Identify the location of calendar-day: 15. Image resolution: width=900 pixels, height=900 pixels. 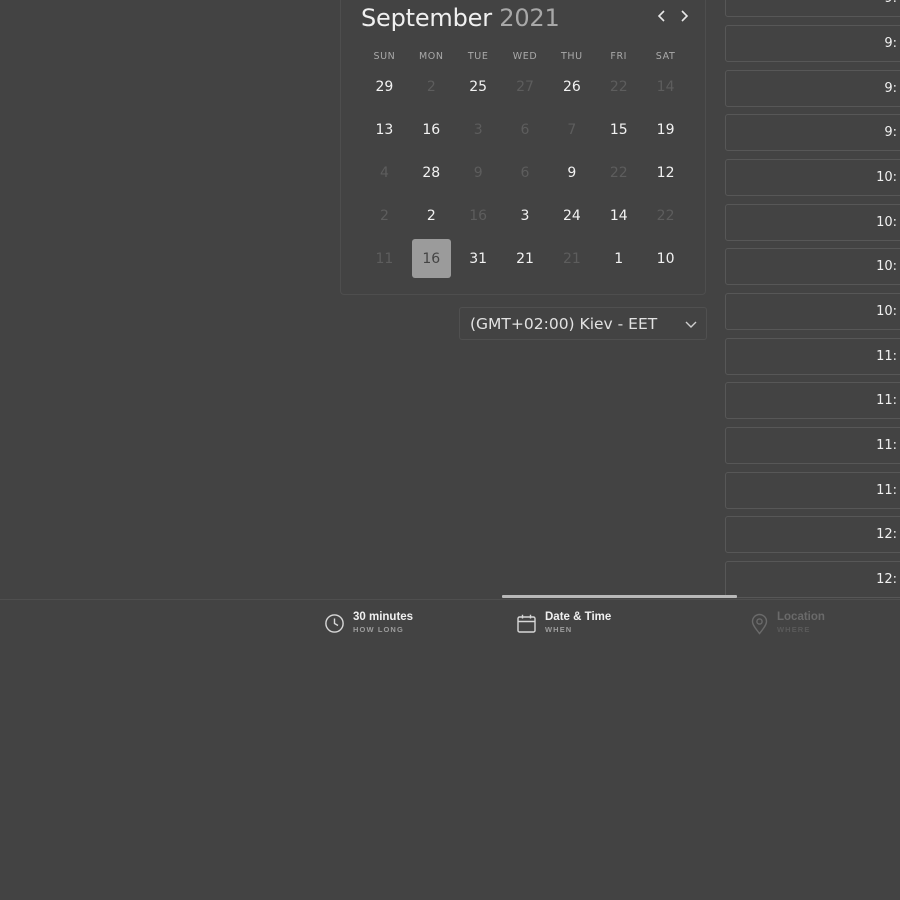
(618, 129).